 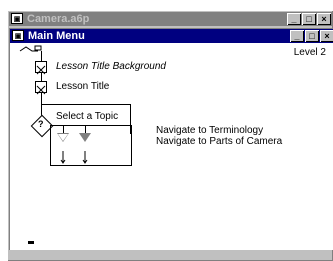 What do you see at coordinates (56, 36) in the screenshot?
I see `design-window-title: Main Menu` at bounding box center [56, 36].